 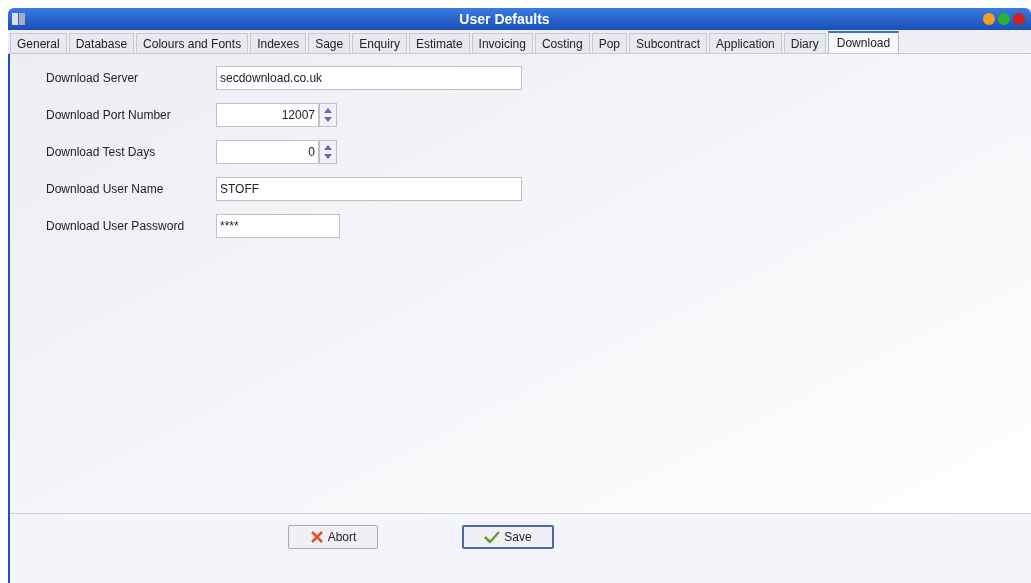 What do you see at coordinates (745, 43) in the screenshot?
I see `tab: Application` at bounding box center [745, 43].